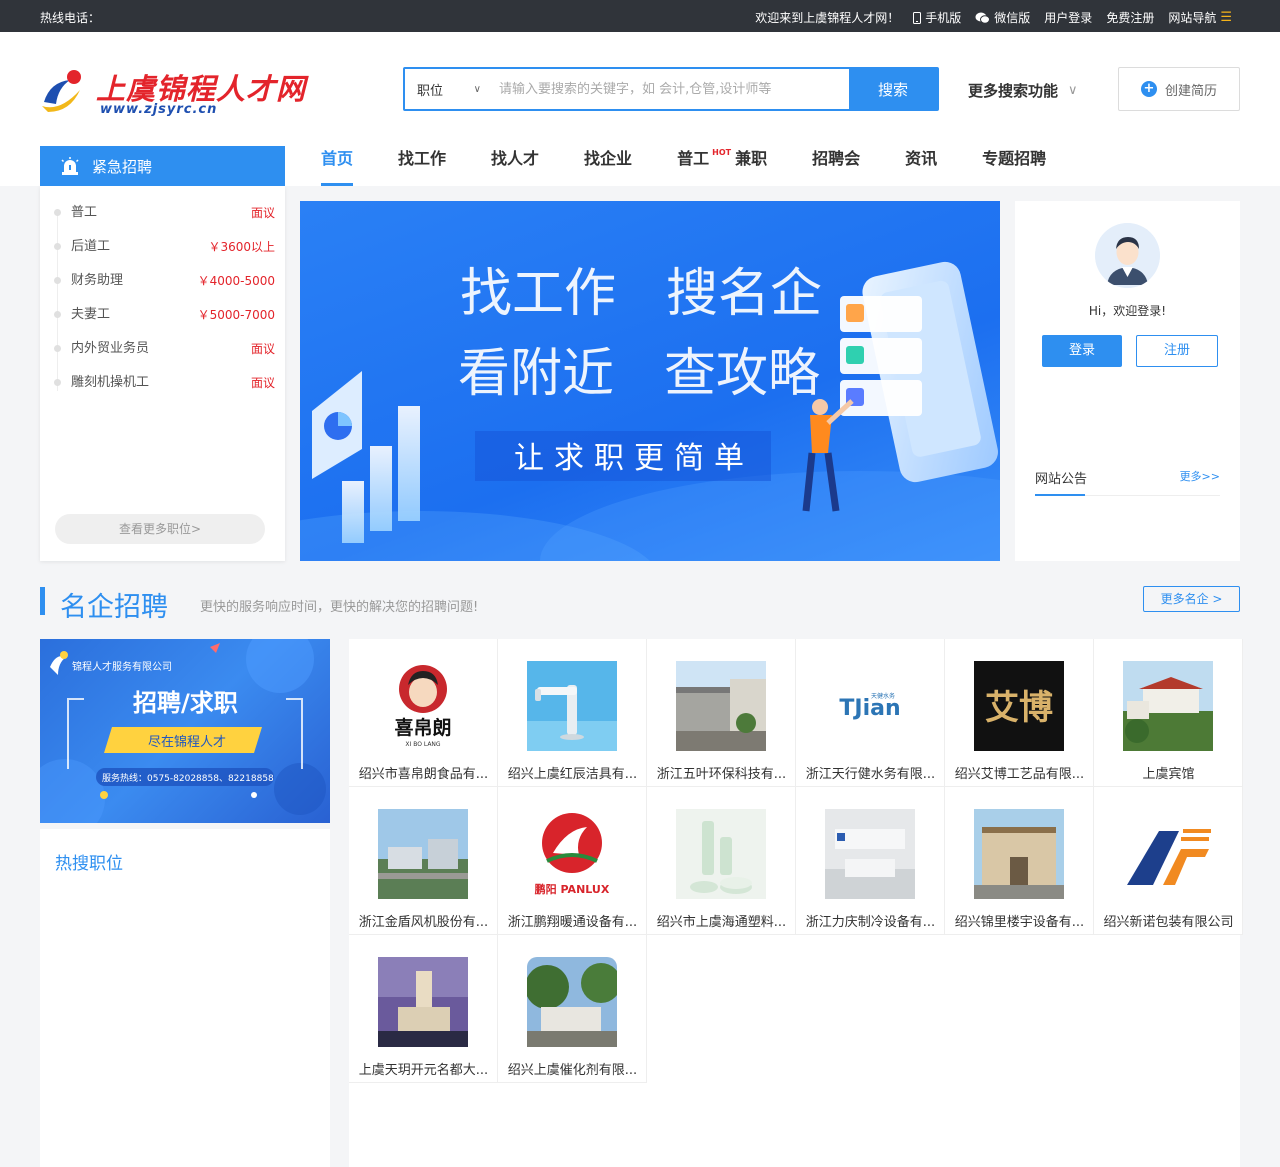  What do you see at coordinates (1226, 17) in the screenshot?
I see `menu-icon: ☰` at bounding box center [1226, 17].